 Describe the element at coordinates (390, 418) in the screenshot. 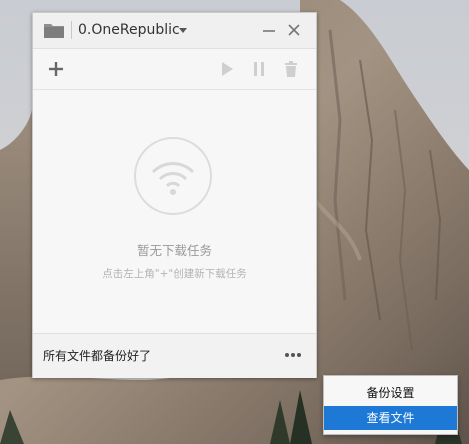

I see `menu-item-view-files: 查看文件` at that location.